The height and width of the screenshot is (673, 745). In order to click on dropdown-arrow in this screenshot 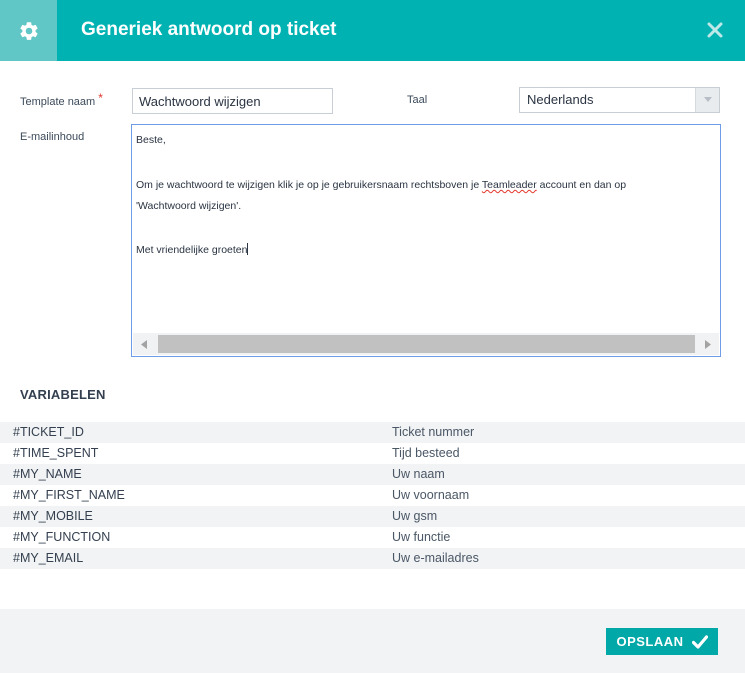, I will do `click(707, 100)`.